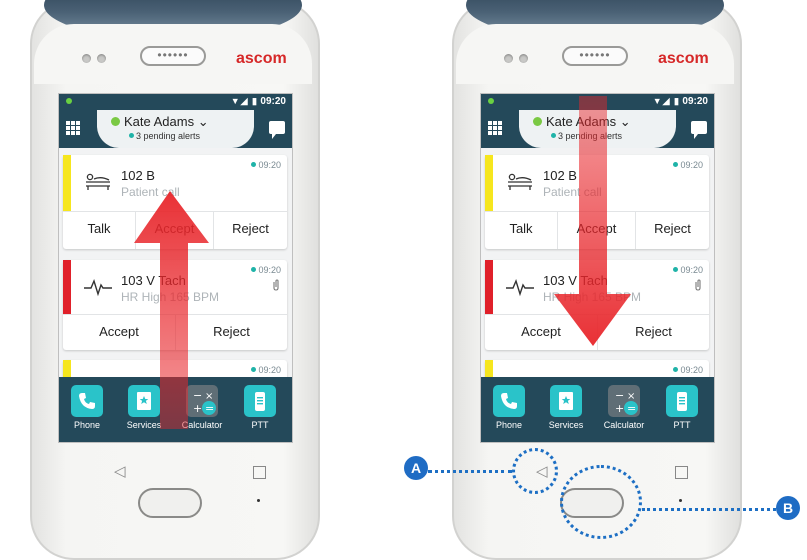 This screenshot has height=560, width=807. I want to click on callout-a-highlight, so click(535, 471).